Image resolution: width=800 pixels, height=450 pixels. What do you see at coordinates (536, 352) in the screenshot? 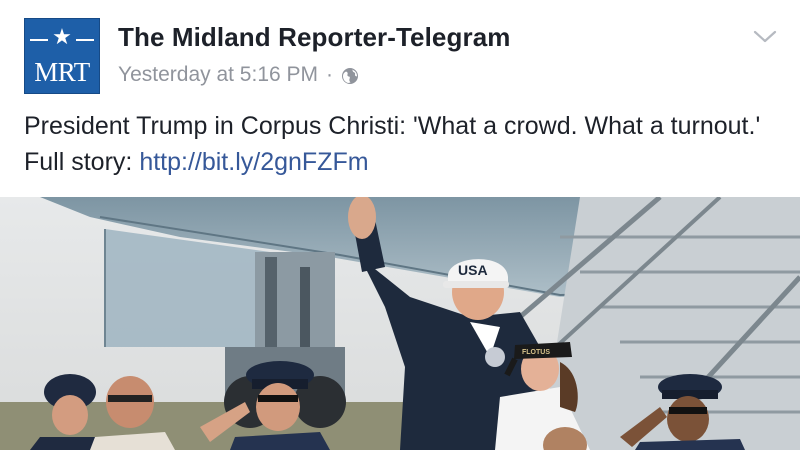
I see `cap-text-flotus: FLOTUS` at bounding box center [536, 352].